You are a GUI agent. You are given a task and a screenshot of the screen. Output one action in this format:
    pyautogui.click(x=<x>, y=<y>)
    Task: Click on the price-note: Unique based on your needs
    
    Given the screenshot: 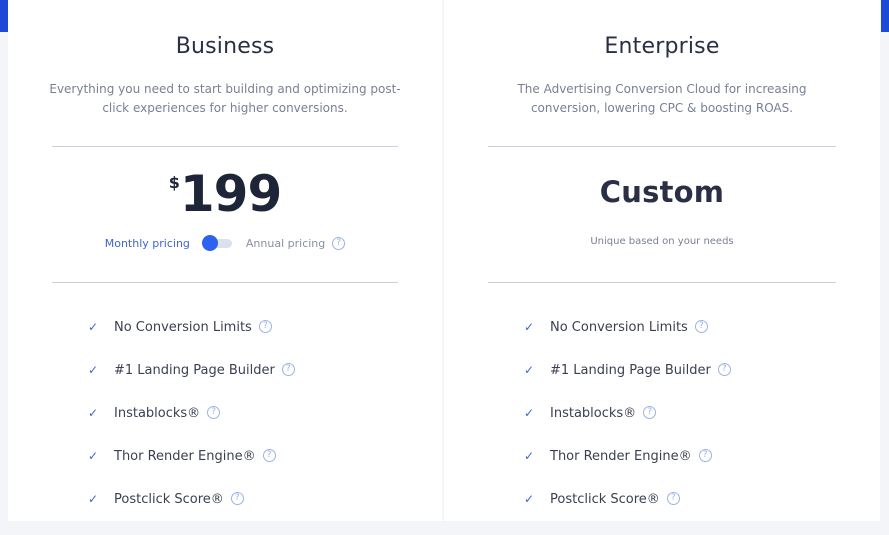 What is the action you would take?
    pyautogui.click(x=662, y=241)
    